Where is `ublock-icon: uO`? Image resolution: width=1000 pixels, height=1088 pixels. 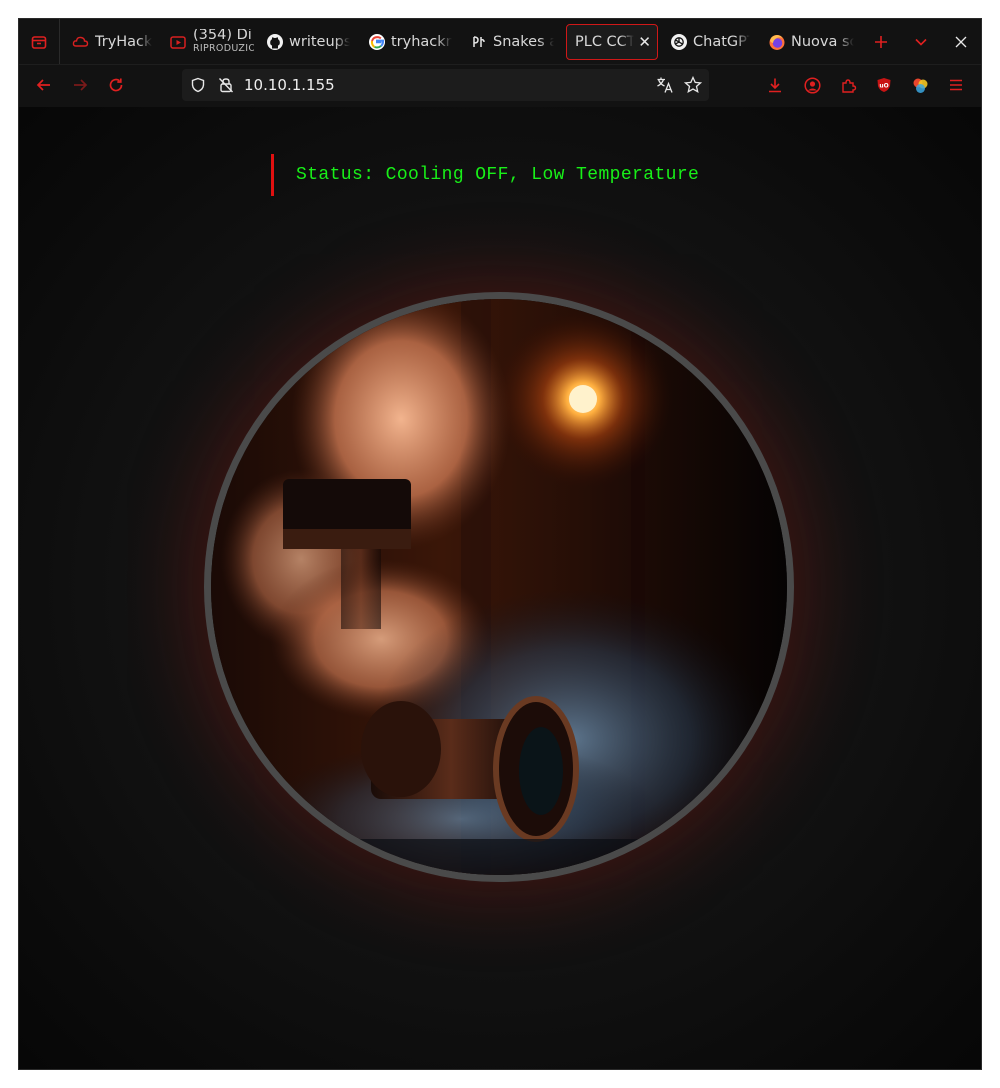
ublock-icon: uO is located at coordinates (884, 85).